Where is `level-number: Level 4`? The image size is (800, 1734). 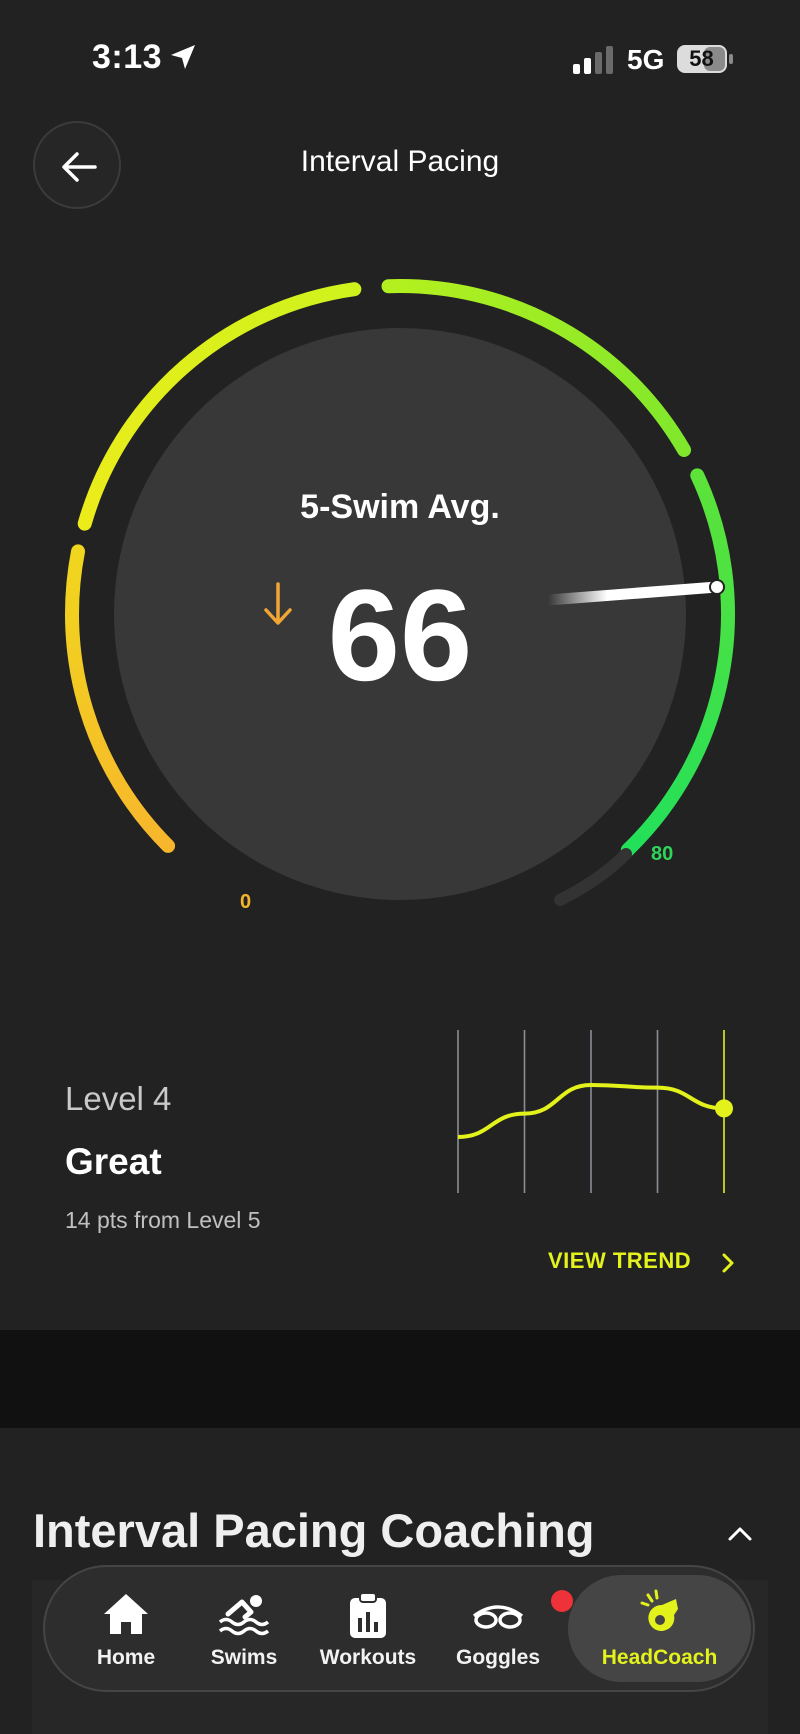
level-number: Level 4 is located at coordinates (118, 1098).